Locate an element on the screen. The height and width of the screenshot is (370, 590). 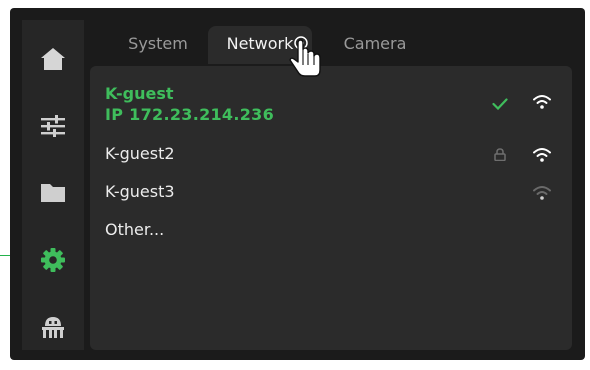
sidebar-item-home is located at coordinates (53, 59).